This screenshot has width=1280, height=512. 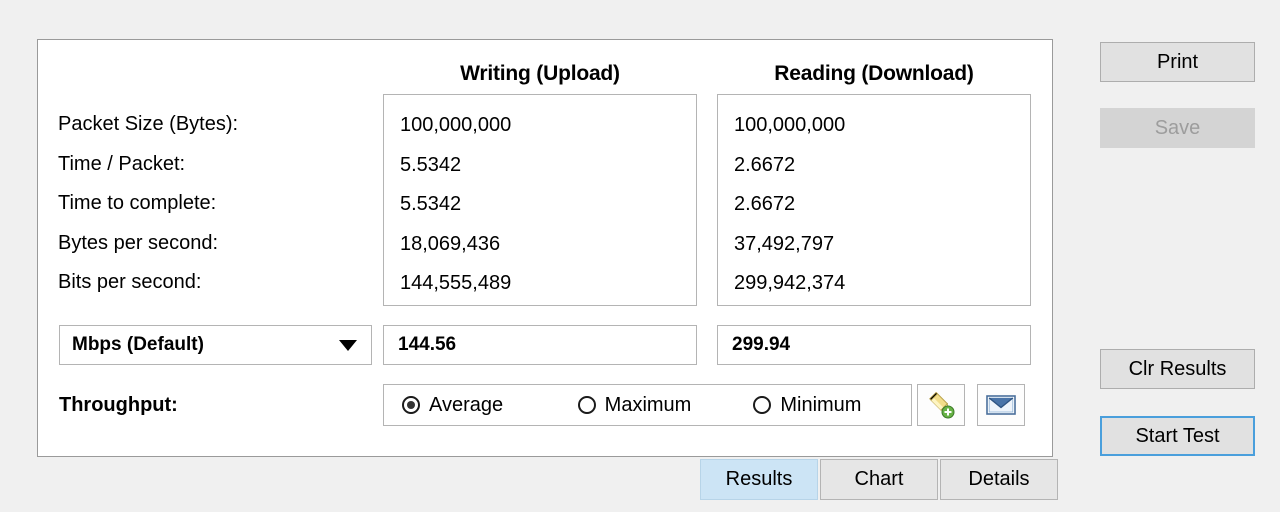 I want to click on metric-label: Bytes per second:, so click(x=138, y=242).